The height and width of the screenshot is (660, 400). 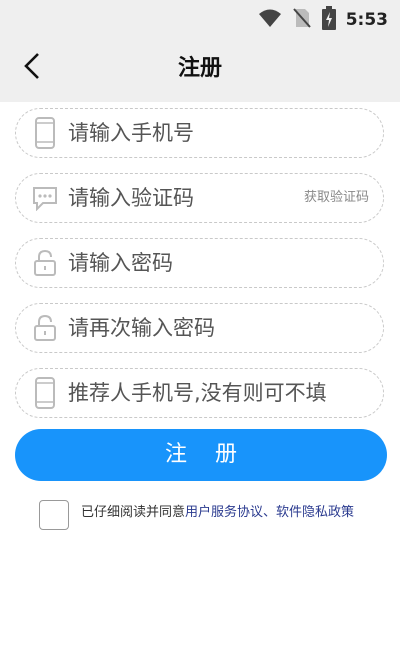 What do you see at coordinates (270, 20) in the screenshot?
I see `wifi-icon` at bounding box center [270, 20].